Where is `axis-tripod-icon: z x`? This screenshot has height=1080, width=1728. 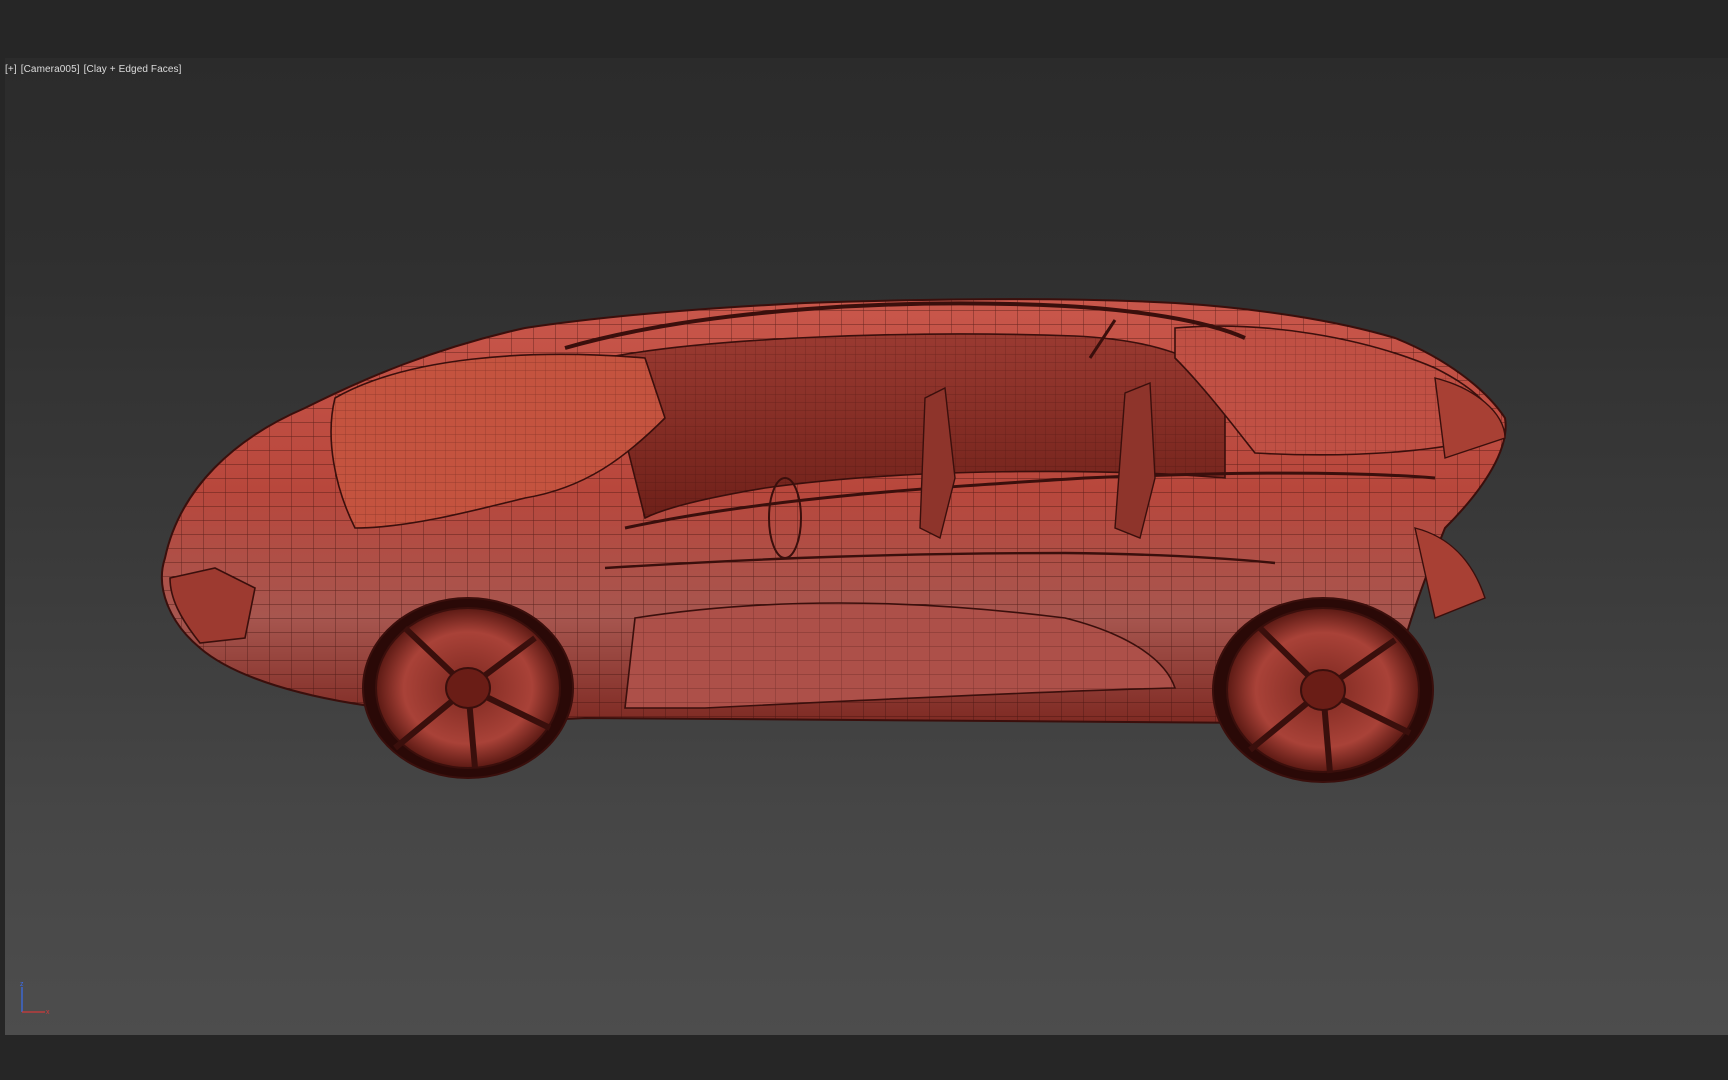
axis-tripod-icon: z x is located at coordinates (35, 998).